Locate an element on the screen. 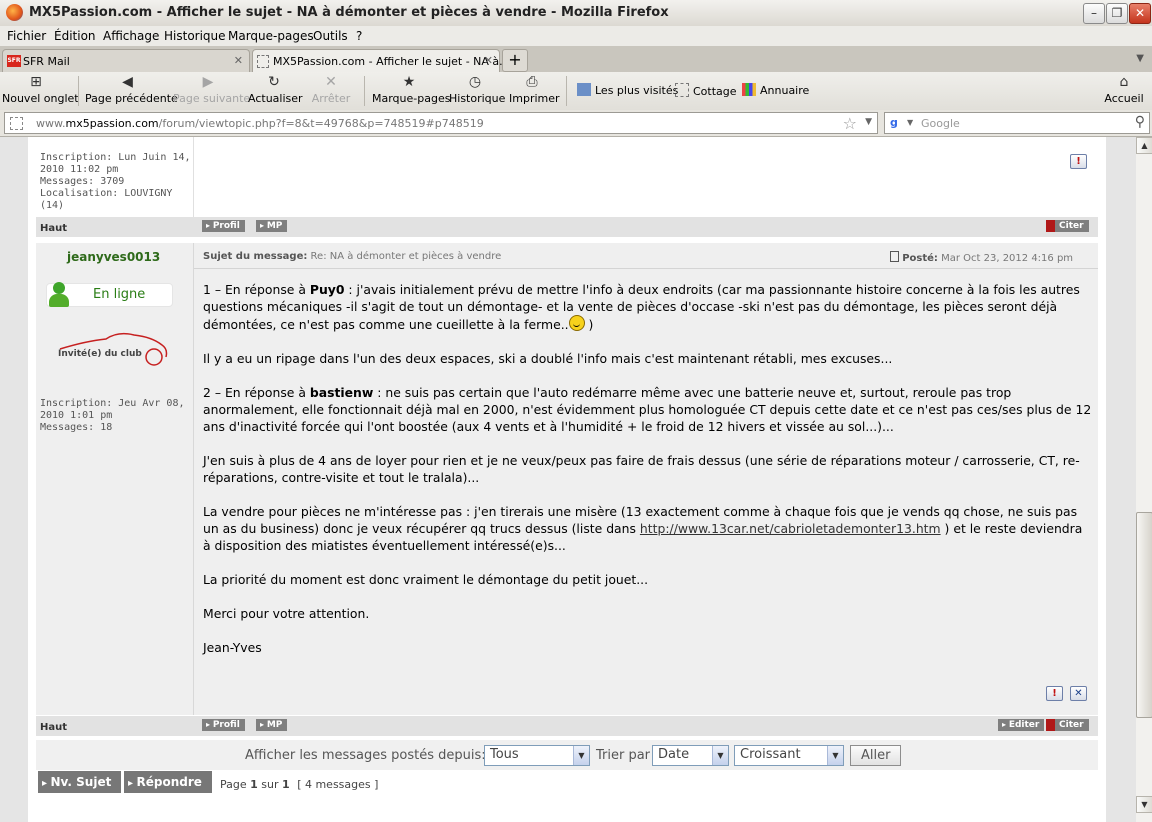 Image resolution: width=1152 pixels, height=822 pixels. history-button: ◷ Historique is located at coordinates (477, 91).